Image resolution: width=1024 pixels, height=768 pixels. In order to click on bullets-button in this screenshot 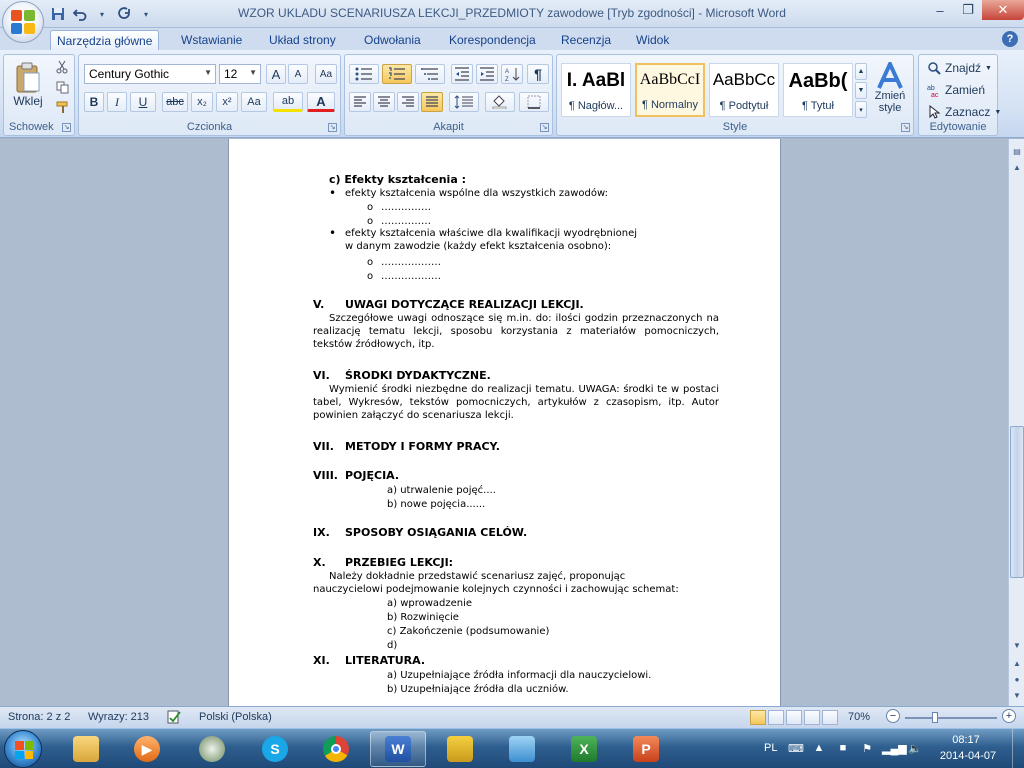, I will do `click(364, 74)`.